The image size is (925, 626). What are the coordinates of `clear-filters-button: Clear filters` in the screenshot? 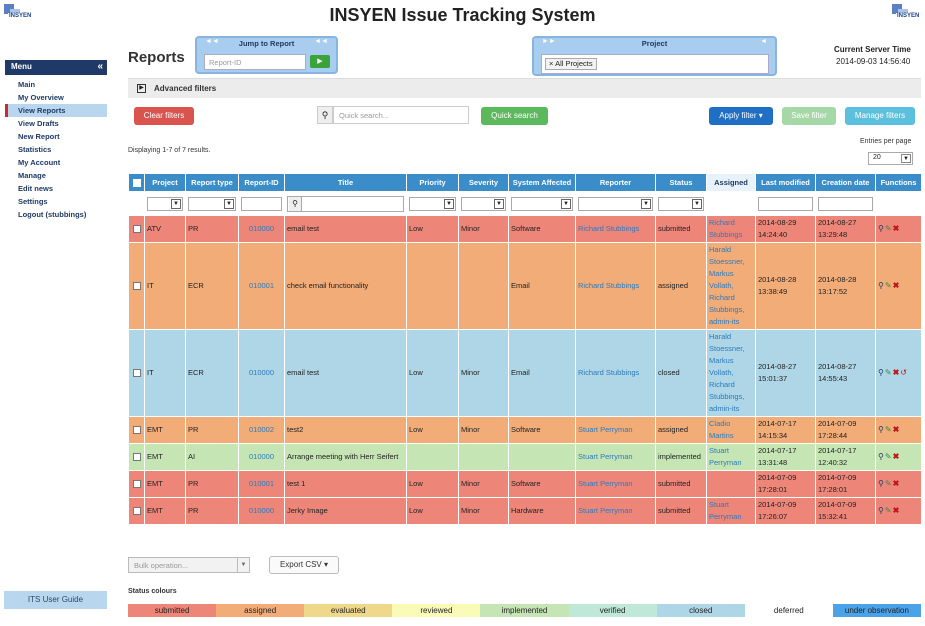 It's located at (164, 116).